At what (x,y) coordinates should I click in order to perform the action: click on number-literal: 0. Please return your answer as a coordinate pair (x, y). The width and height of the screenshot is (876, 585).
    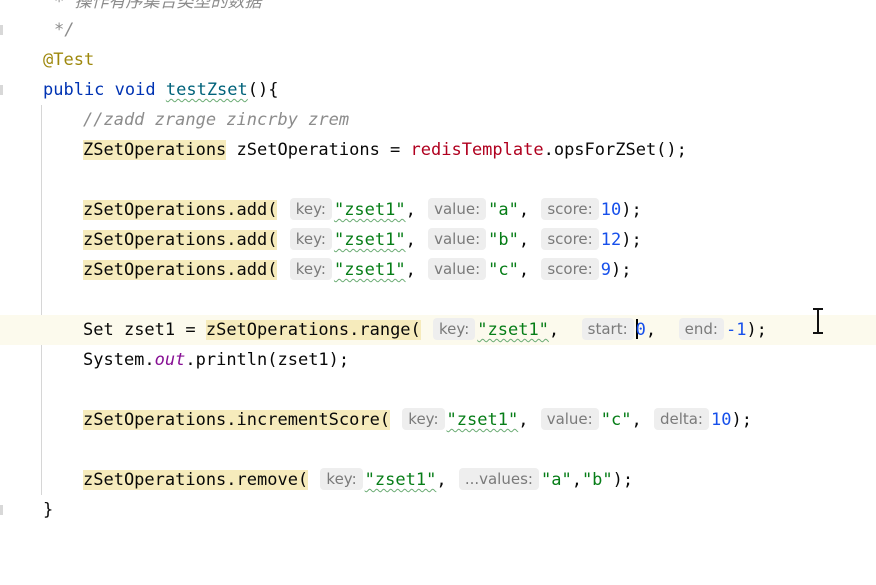
    Looking at the image, I should click on (640, 330).